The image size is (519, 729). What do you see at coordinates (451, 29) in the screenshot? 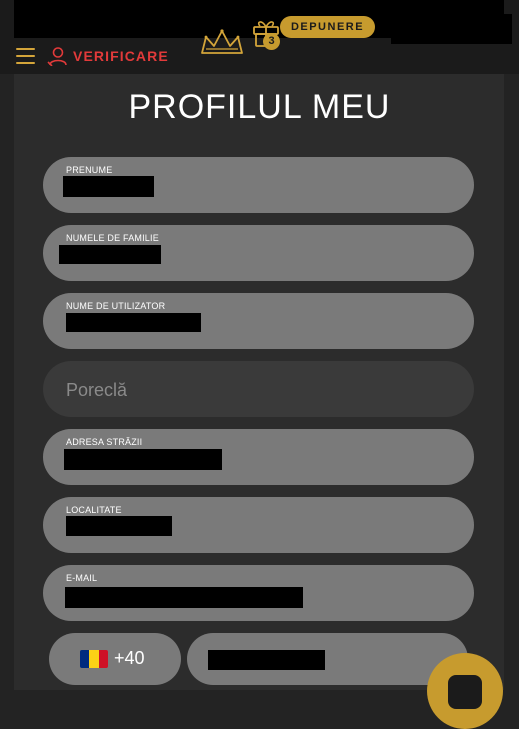
I see `redacted-area` at bounding box center [451, 29].